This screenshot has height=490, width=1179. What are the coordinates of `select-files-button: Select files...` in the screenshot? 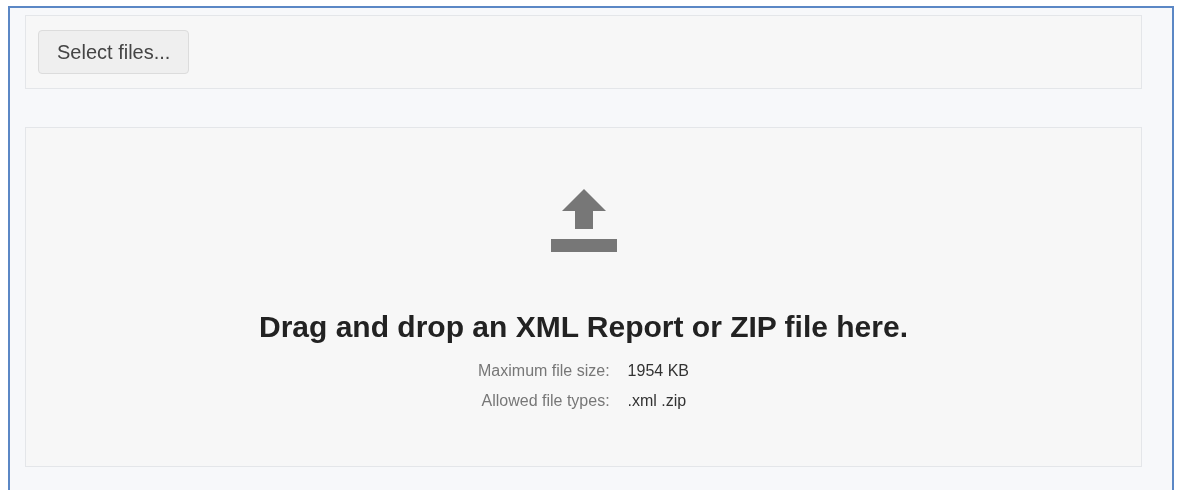 It's located at (114, 52).